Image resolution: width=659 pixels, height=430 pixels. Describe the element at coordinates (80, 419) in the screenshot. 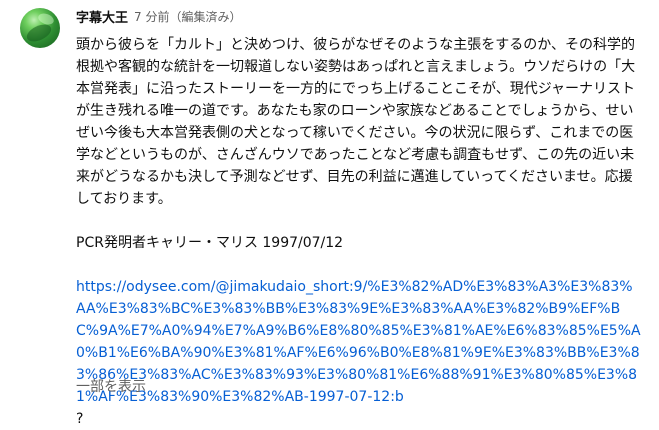

I see `comment-trailing-text: ?` at that location.